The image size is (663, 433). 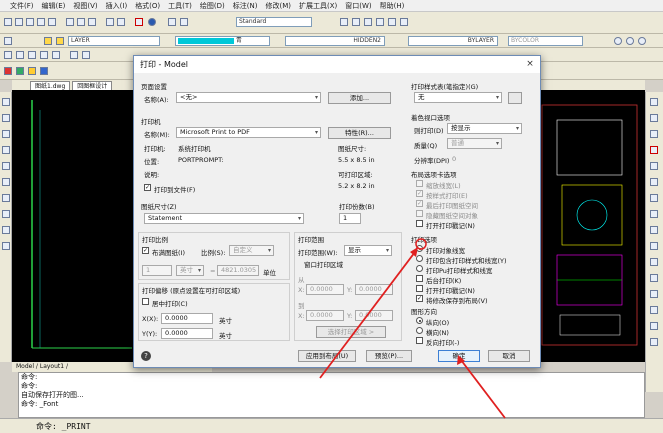 I want to click on rectangle-icon, so click(x=392, y=22).